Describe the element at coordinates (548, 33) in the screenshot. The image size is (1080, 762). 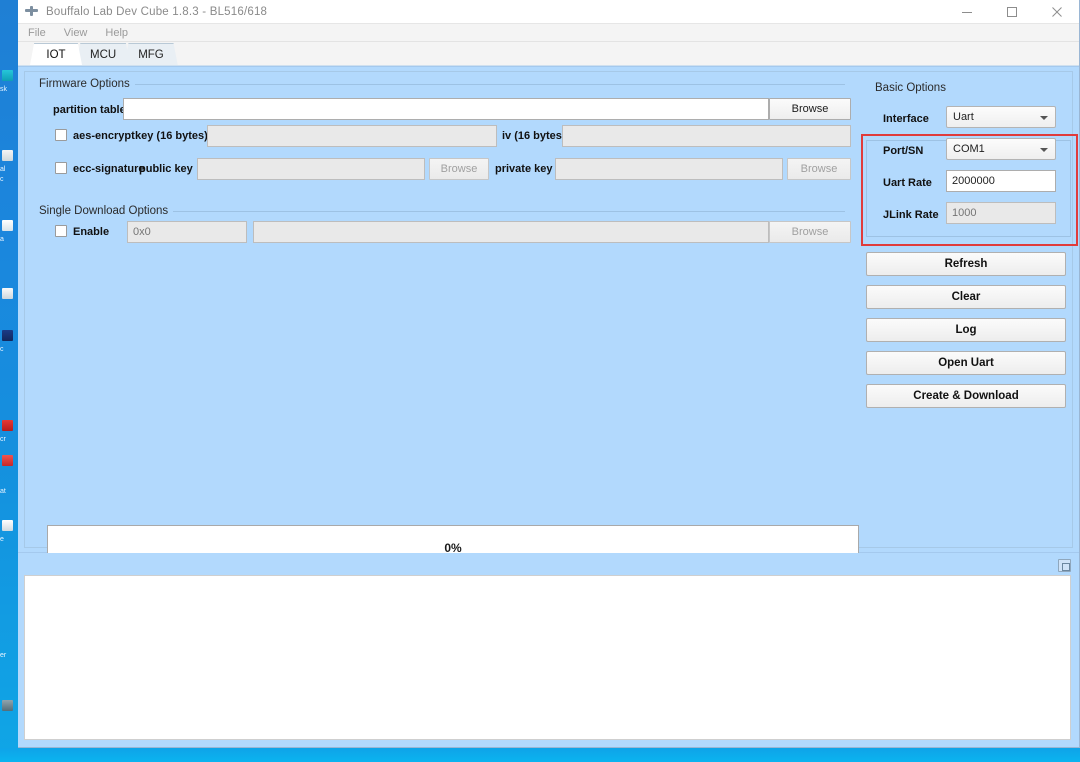
I see `menu-bar: File View Help` at that location.